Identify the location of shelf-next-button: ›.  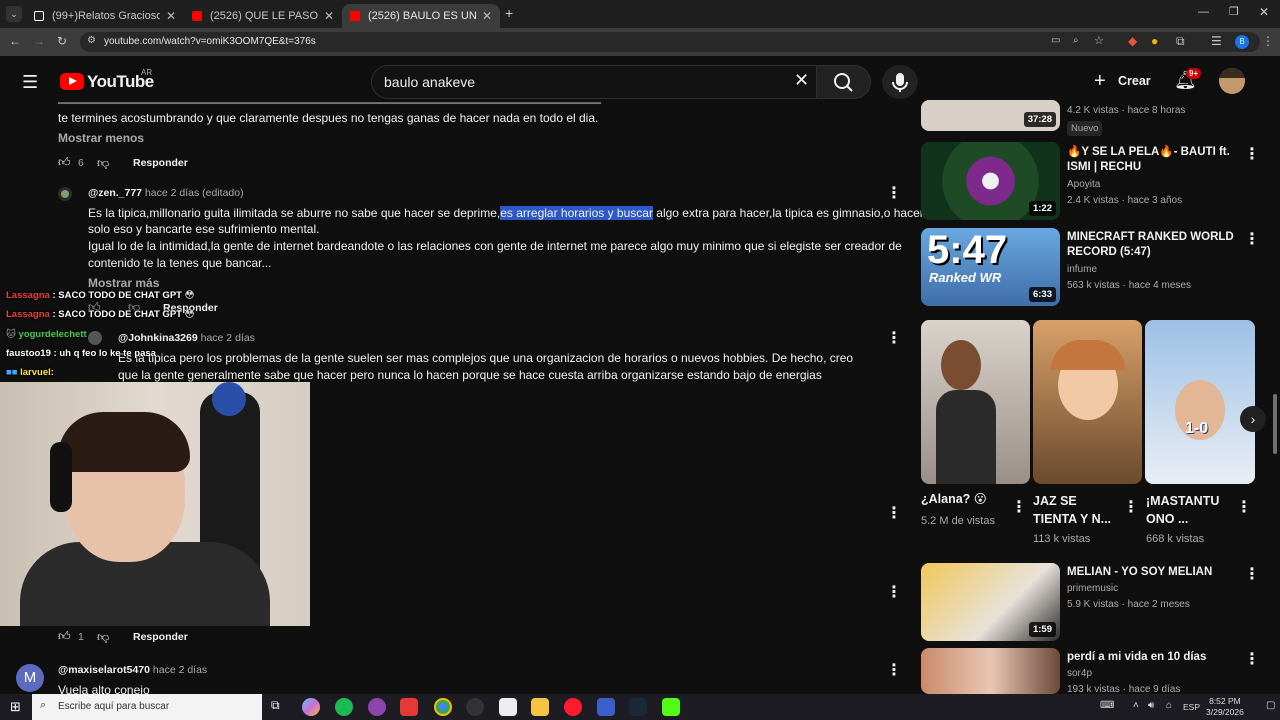
(1253, 419).